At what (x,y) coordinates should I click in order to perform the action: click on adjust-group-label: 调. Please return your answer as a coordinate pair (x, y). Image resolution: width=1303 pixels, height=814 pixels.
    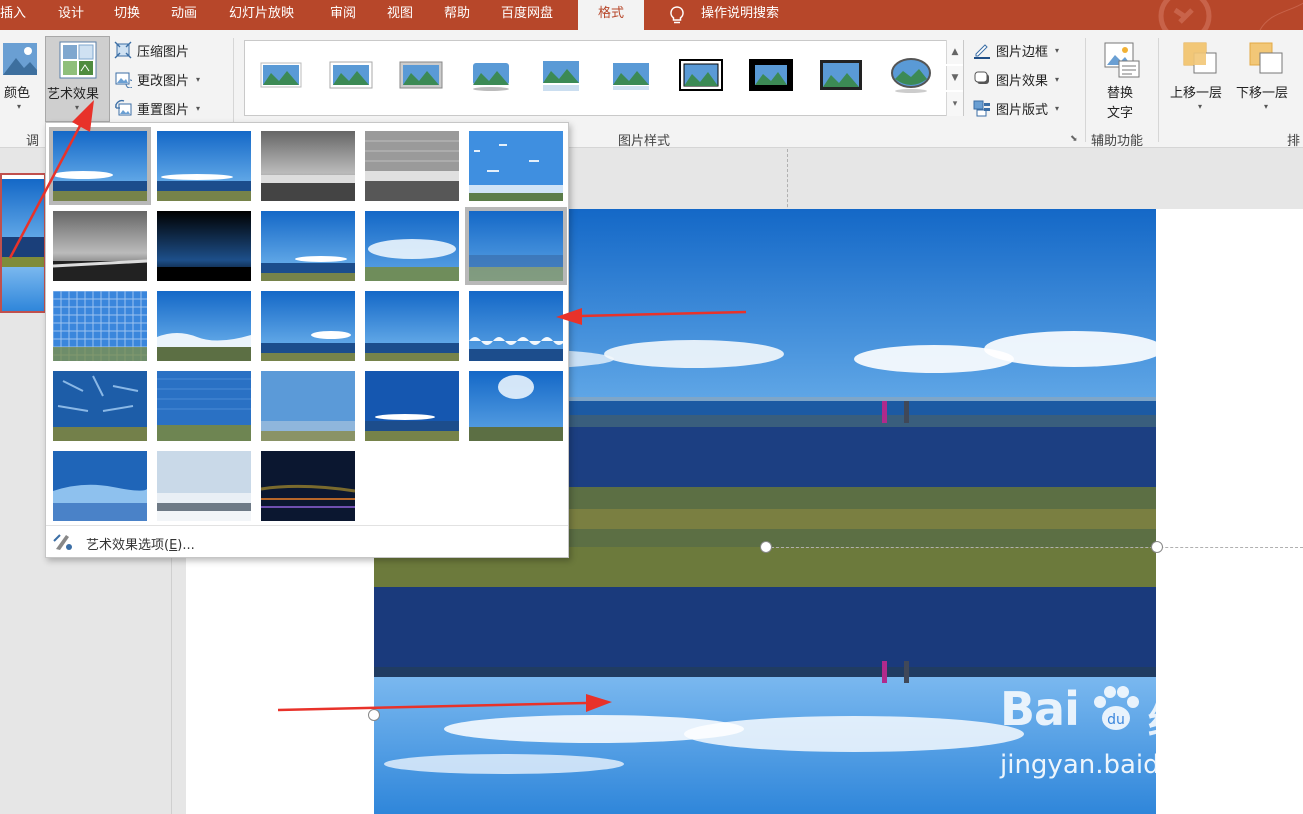
    Looking at the image, I should click on (33, 141).